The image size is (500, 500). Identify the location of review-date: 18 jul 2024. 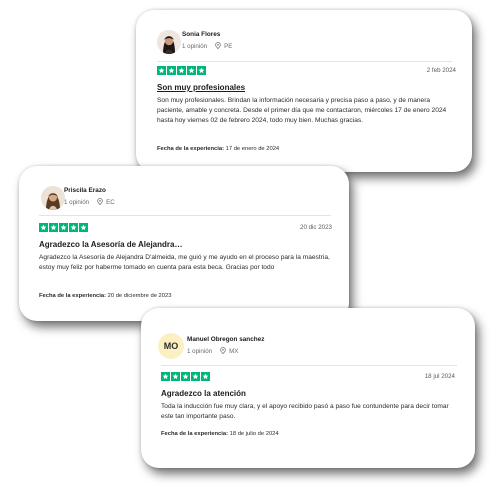
(439, 376).